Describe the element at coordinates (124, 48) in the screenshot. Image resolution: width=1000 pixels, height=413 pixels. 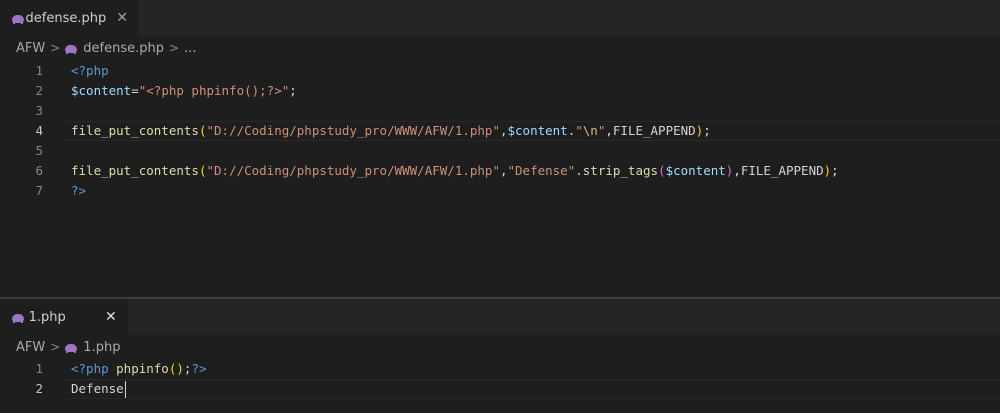
I see `breadcrumb-file-label: defense.php` at that location.